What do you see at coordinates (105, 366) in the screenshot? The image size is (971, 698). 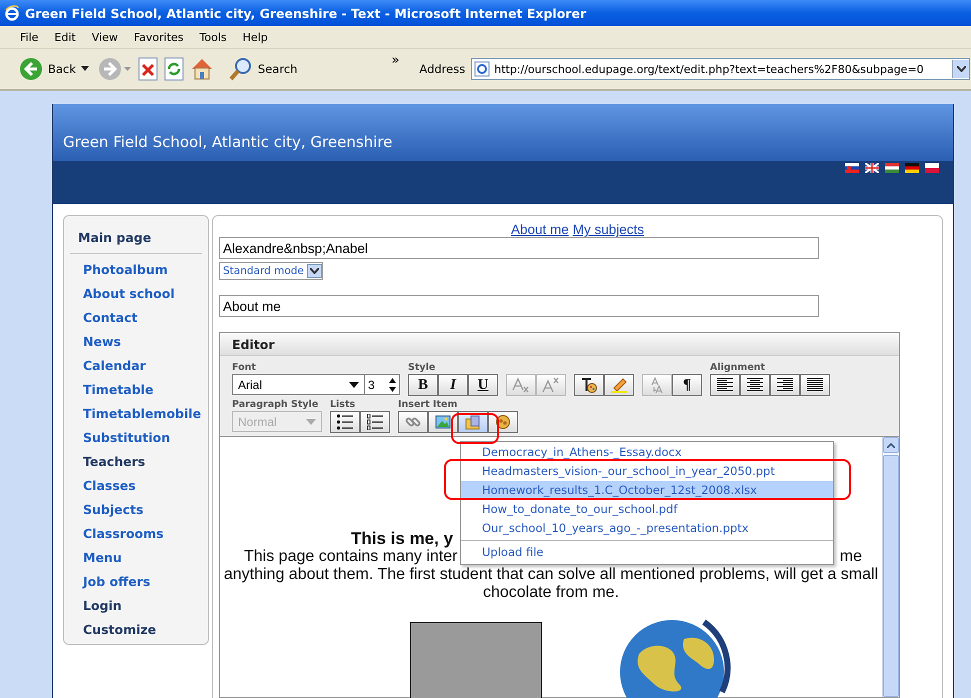 I see `sidebar-item: Calendar` at bounding box center [105, 366].